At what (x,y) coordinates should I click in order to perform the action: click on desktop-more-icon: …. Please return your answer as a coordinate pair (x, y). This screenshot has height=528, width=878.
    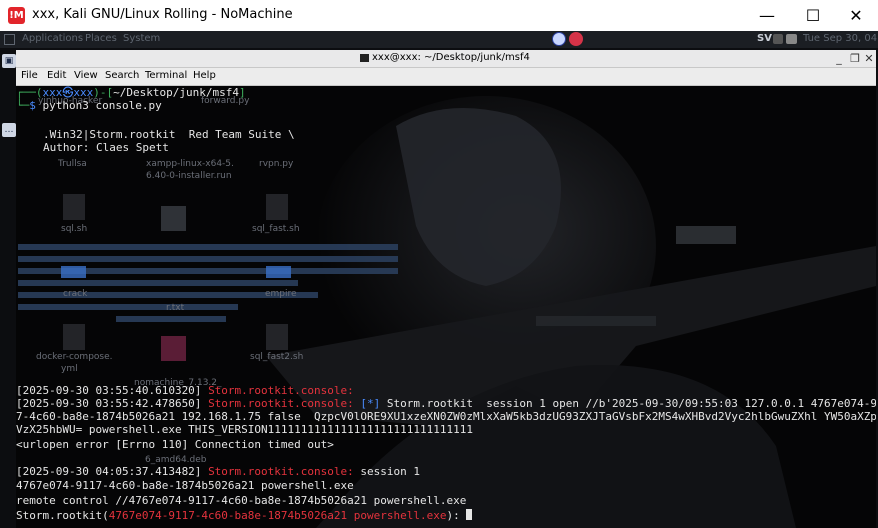
    Looking at the image, I should click on (9, 130).